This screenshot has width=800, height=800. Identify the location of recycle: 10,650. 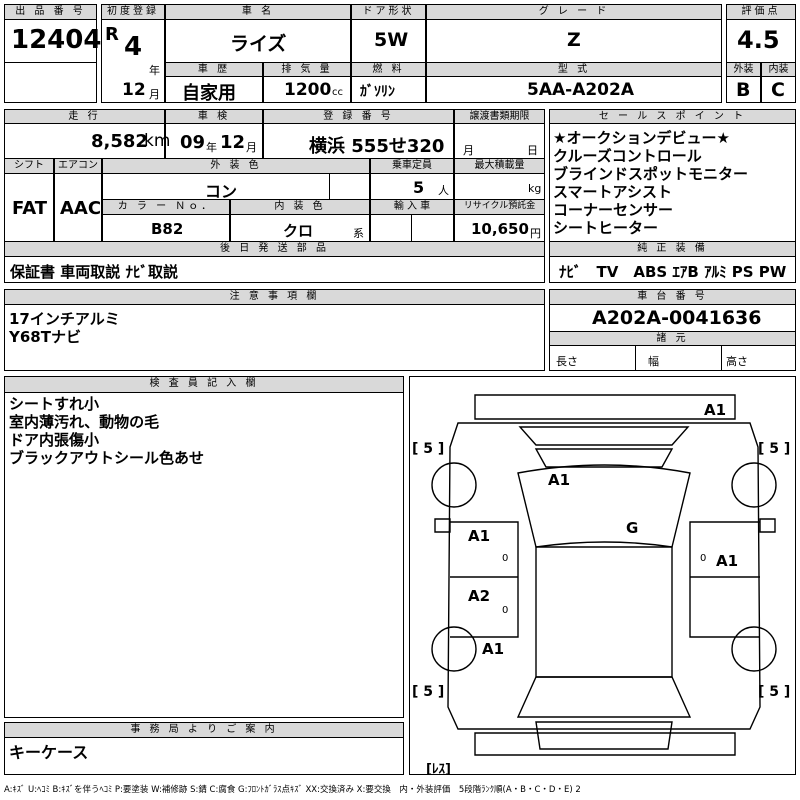
(500, 229).